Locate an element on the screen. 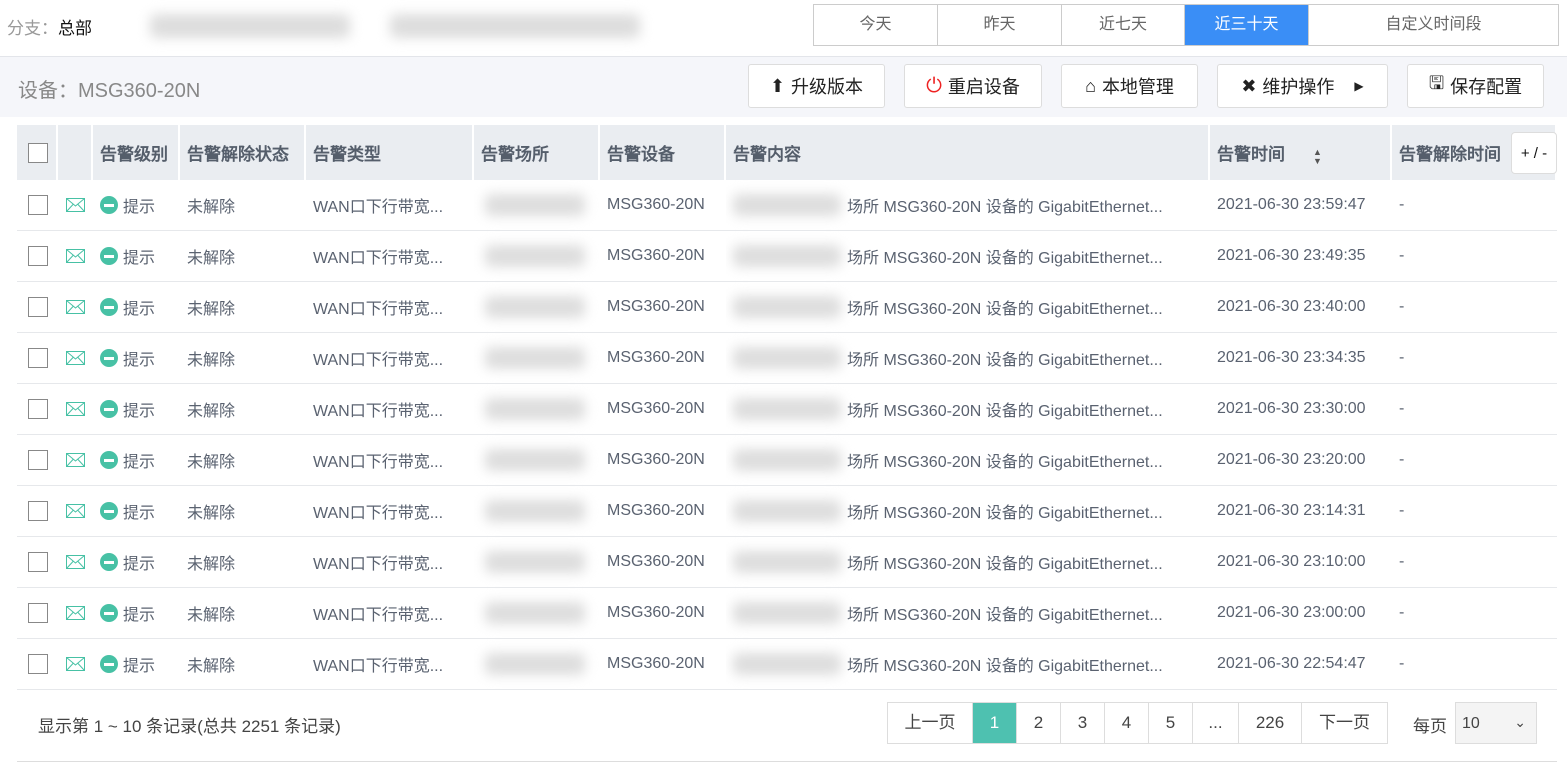 The width and height of the screenshot is (1567, 778). save-config-button: 🖫 保存配置 is located at coordinates (1475, 86).